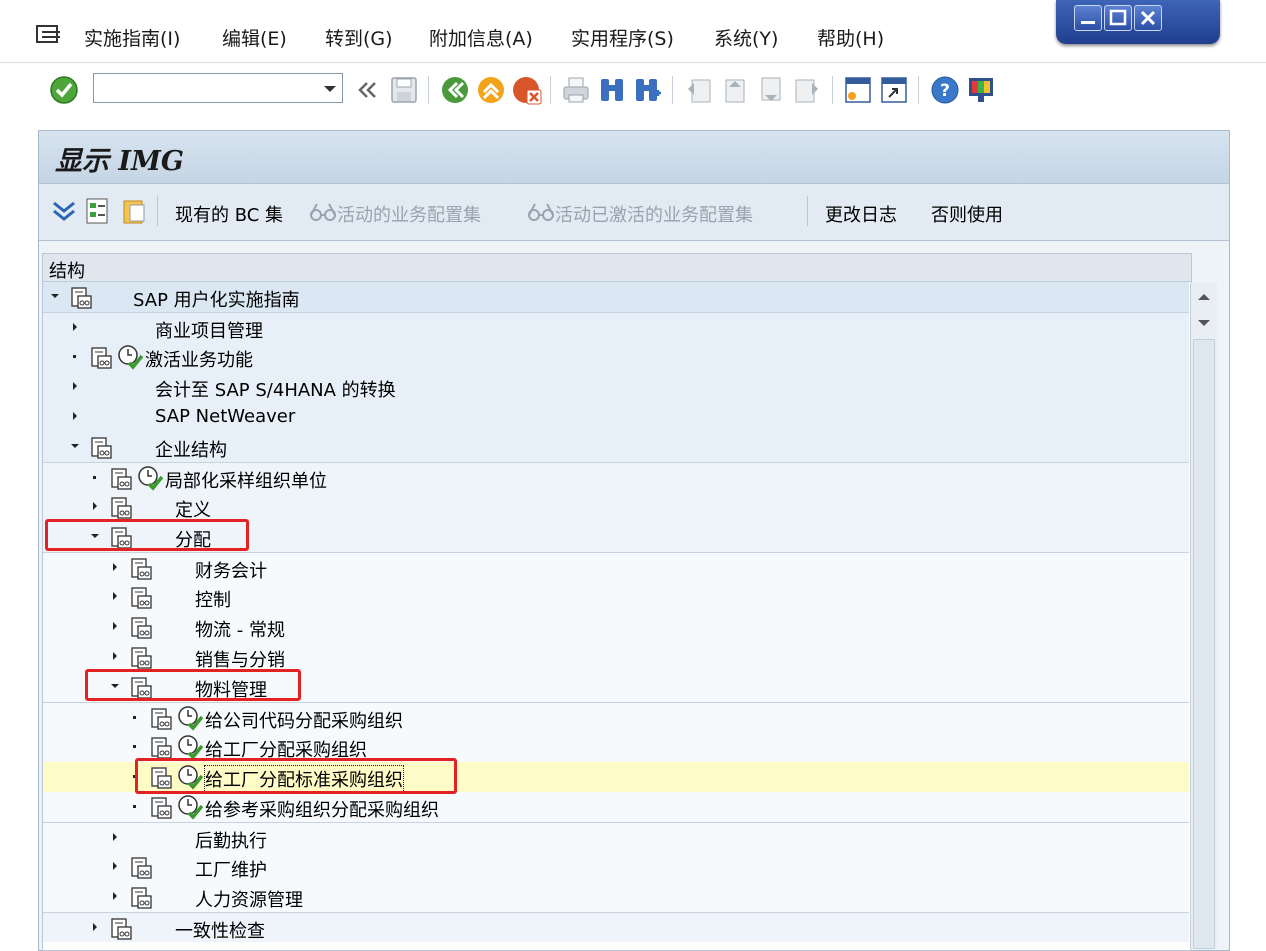 Image resolution: width=1266 pixels, height=951 pixels. I want to click on tree-node: 后勤执行, so click(616, 837).